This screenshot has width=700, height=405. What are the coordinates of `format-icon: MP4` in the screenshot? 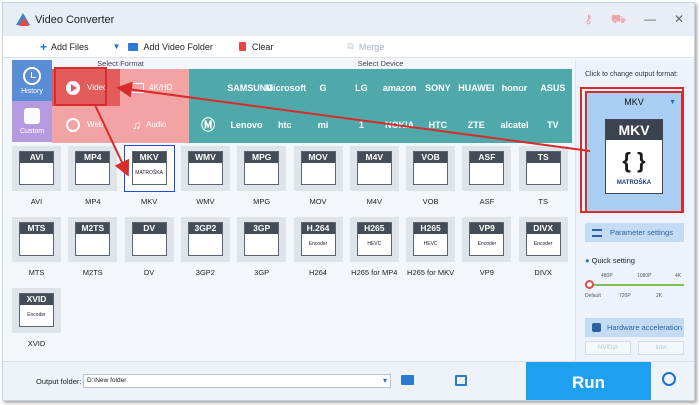 It's located at (93, 168).